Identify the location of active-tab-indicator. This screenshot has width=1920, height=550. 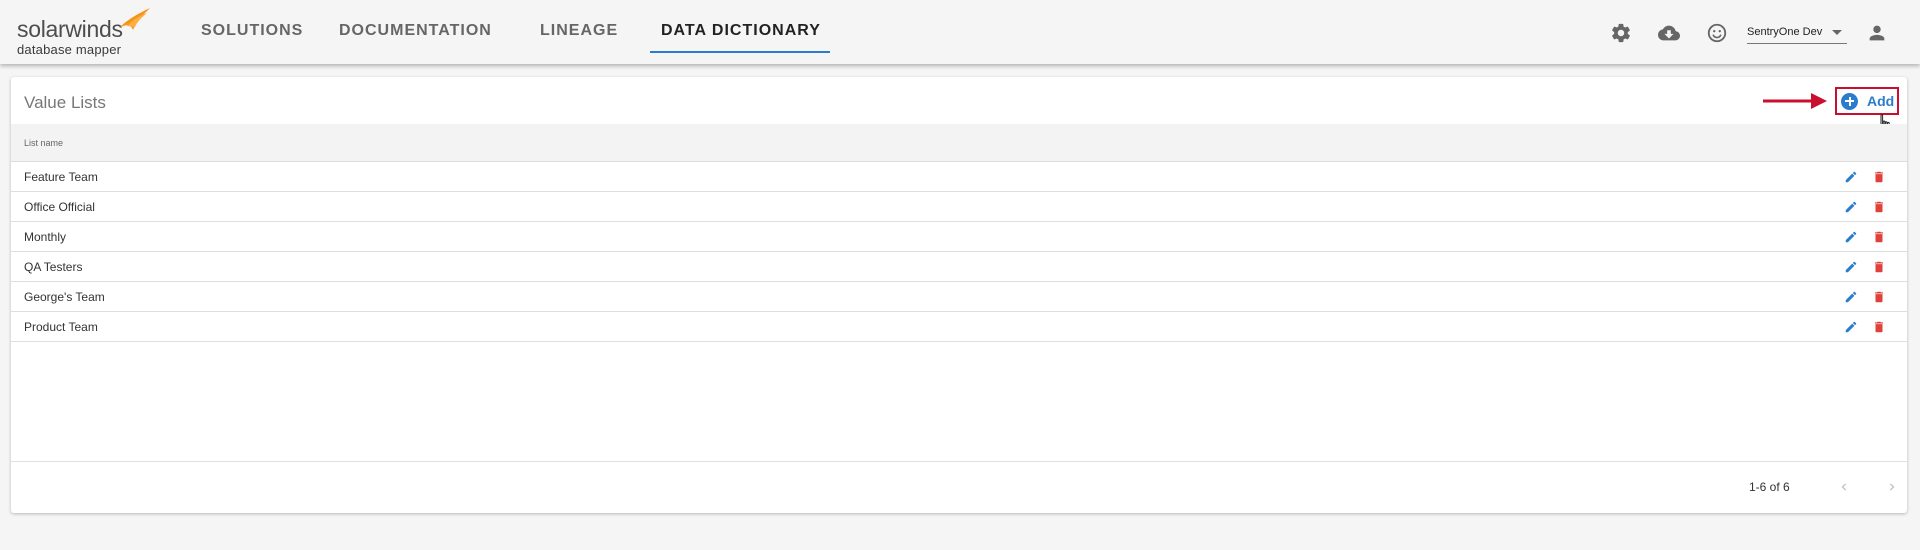
(740, 52).